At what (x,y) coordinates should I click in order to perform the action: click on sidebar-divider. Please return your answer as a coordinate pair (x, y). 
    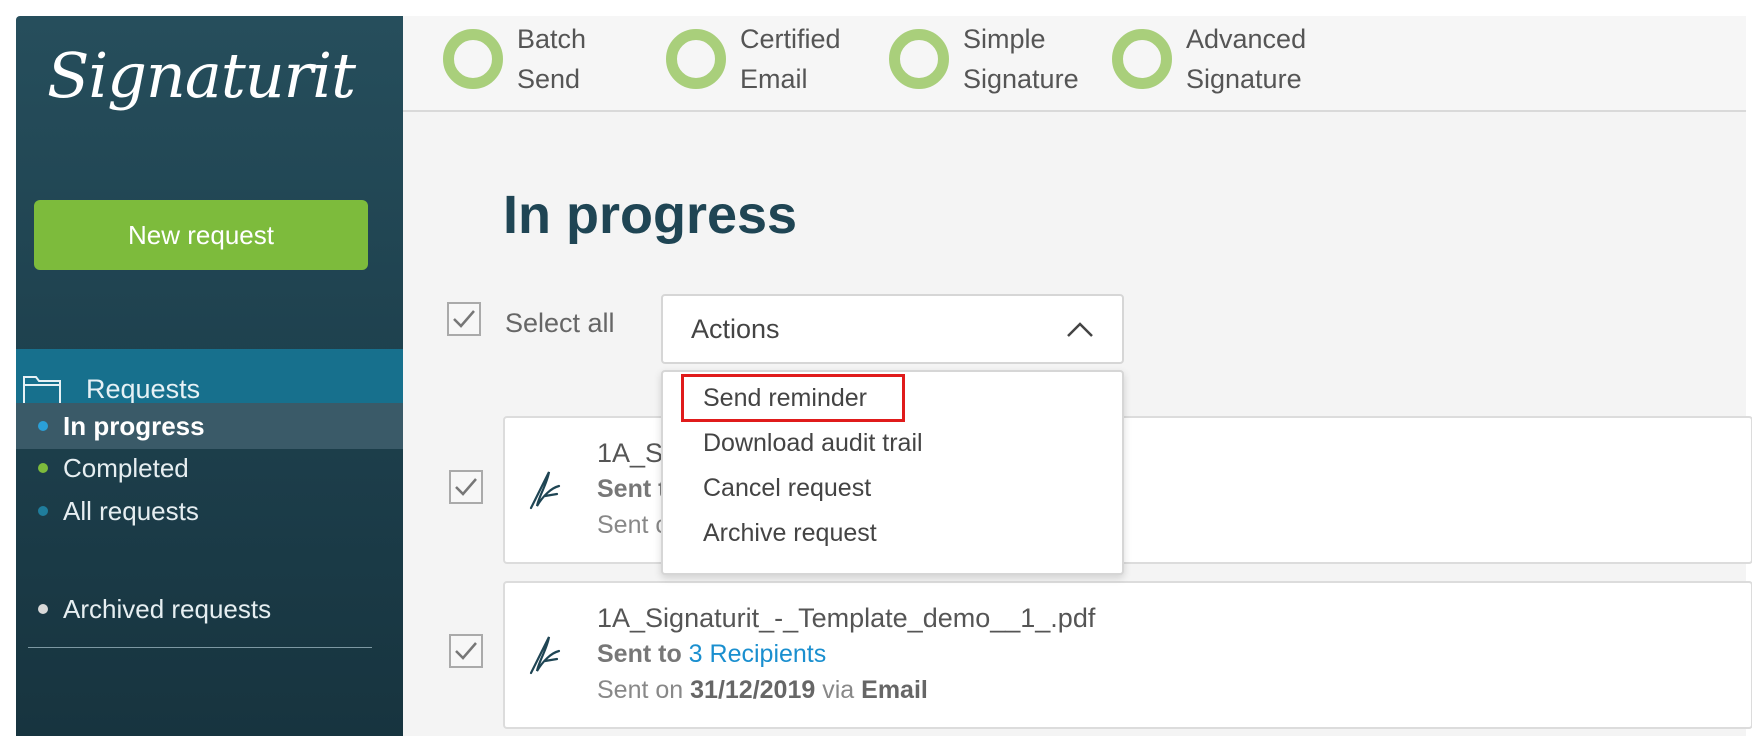
    Looking at the image, I should click on (200, 647).